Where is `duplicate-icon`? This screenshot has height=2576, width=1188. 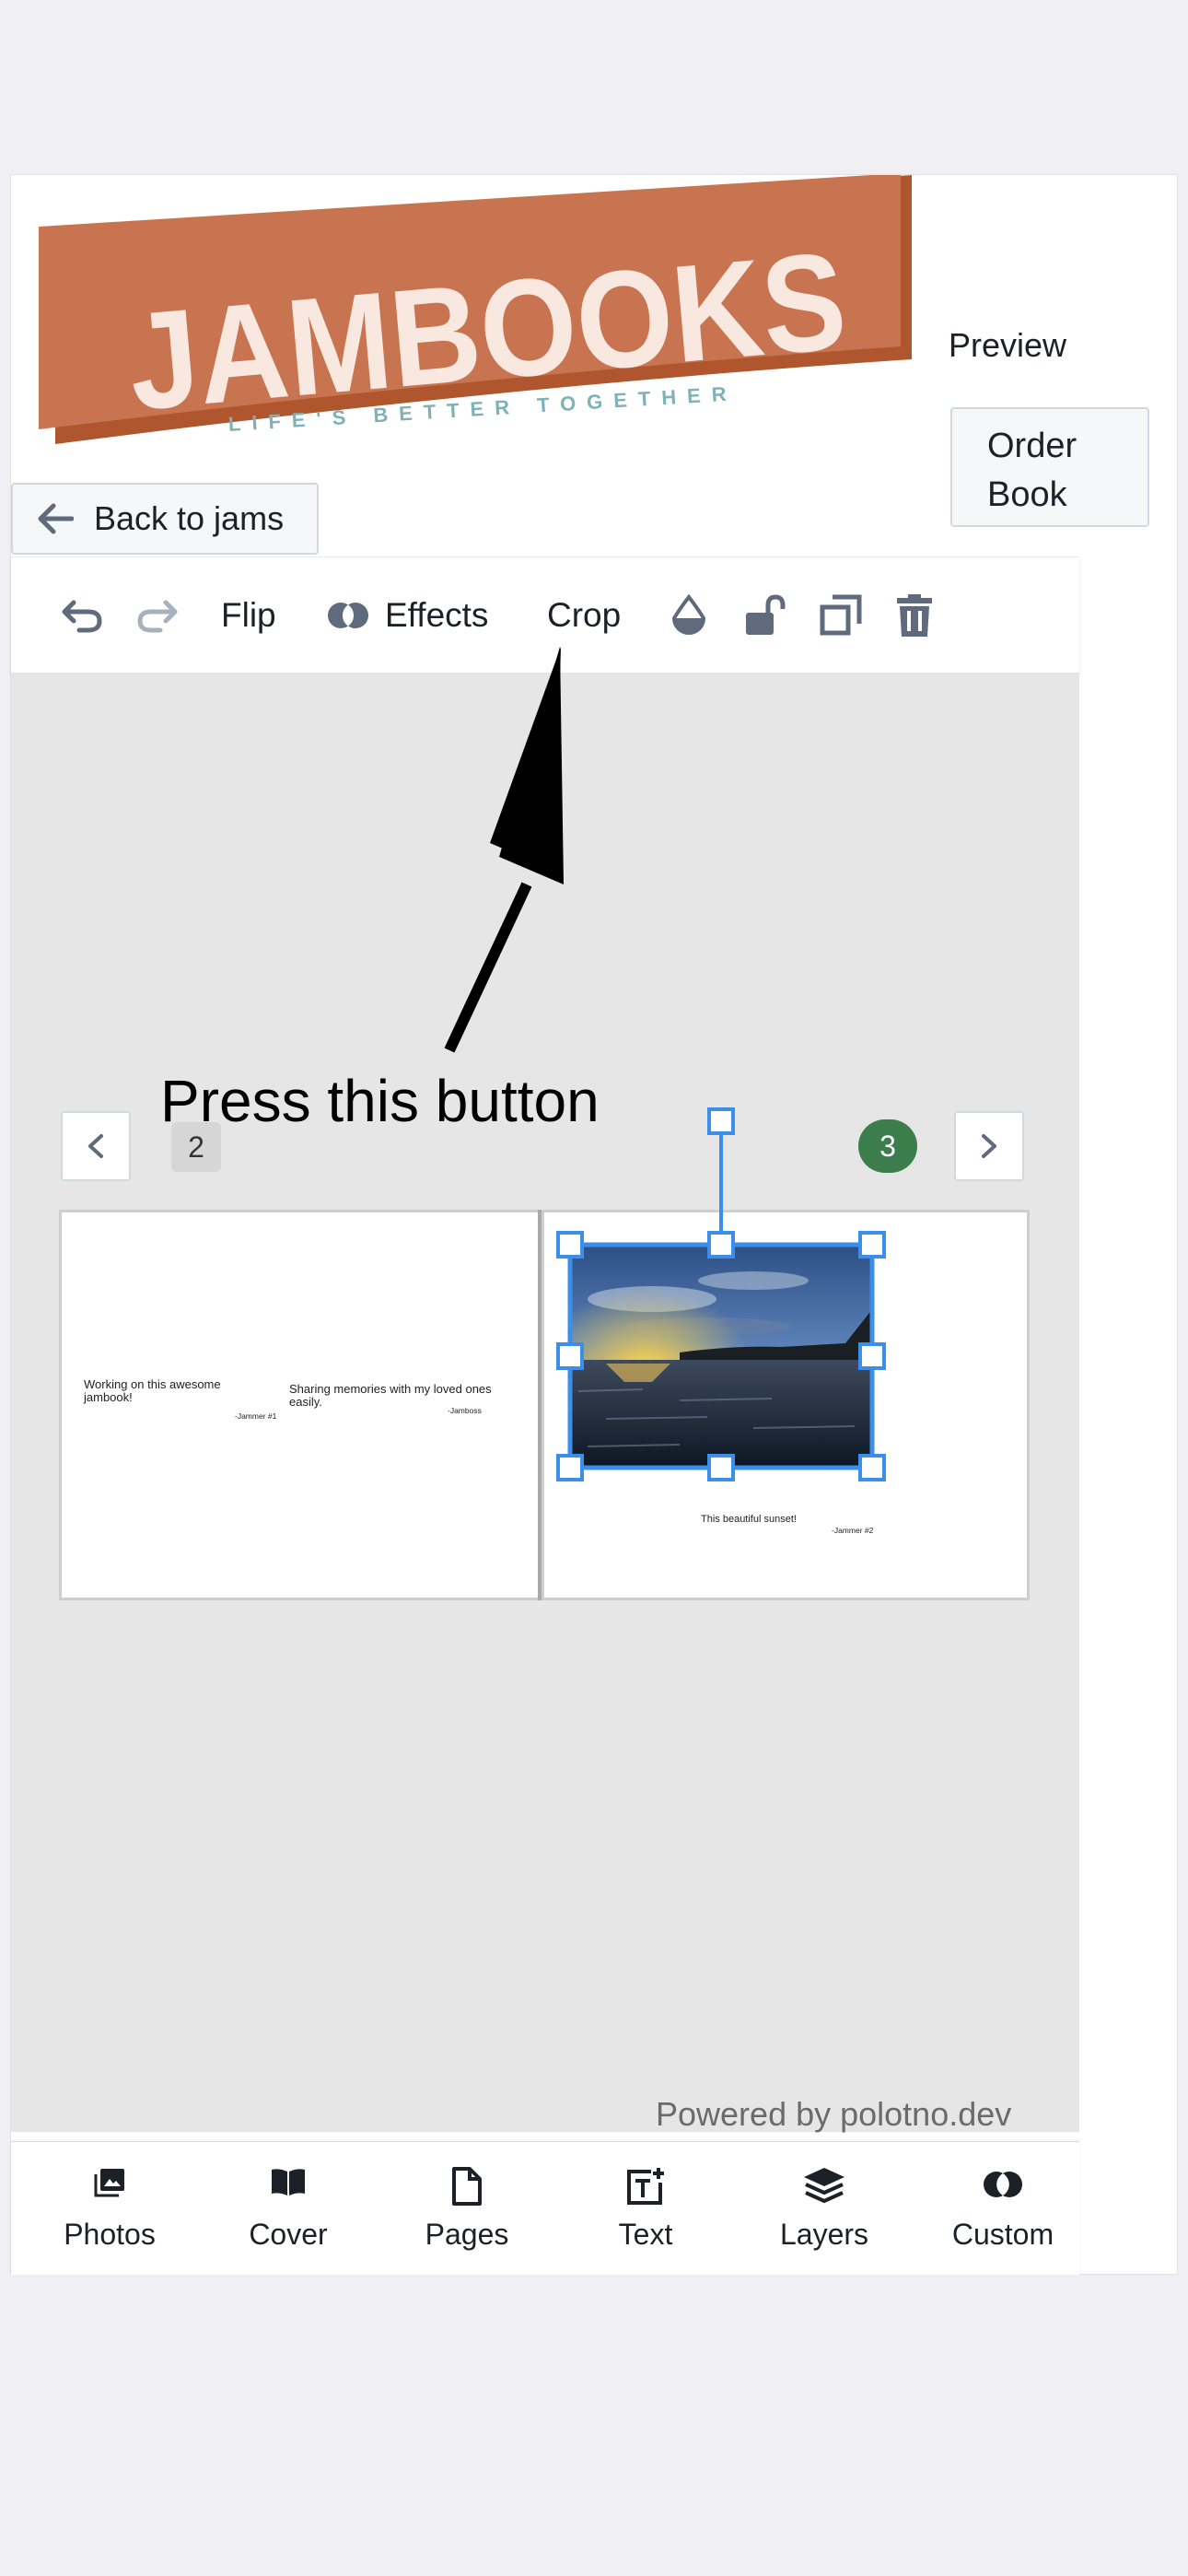
duplicate-icon is located at coordinates (841, 615).